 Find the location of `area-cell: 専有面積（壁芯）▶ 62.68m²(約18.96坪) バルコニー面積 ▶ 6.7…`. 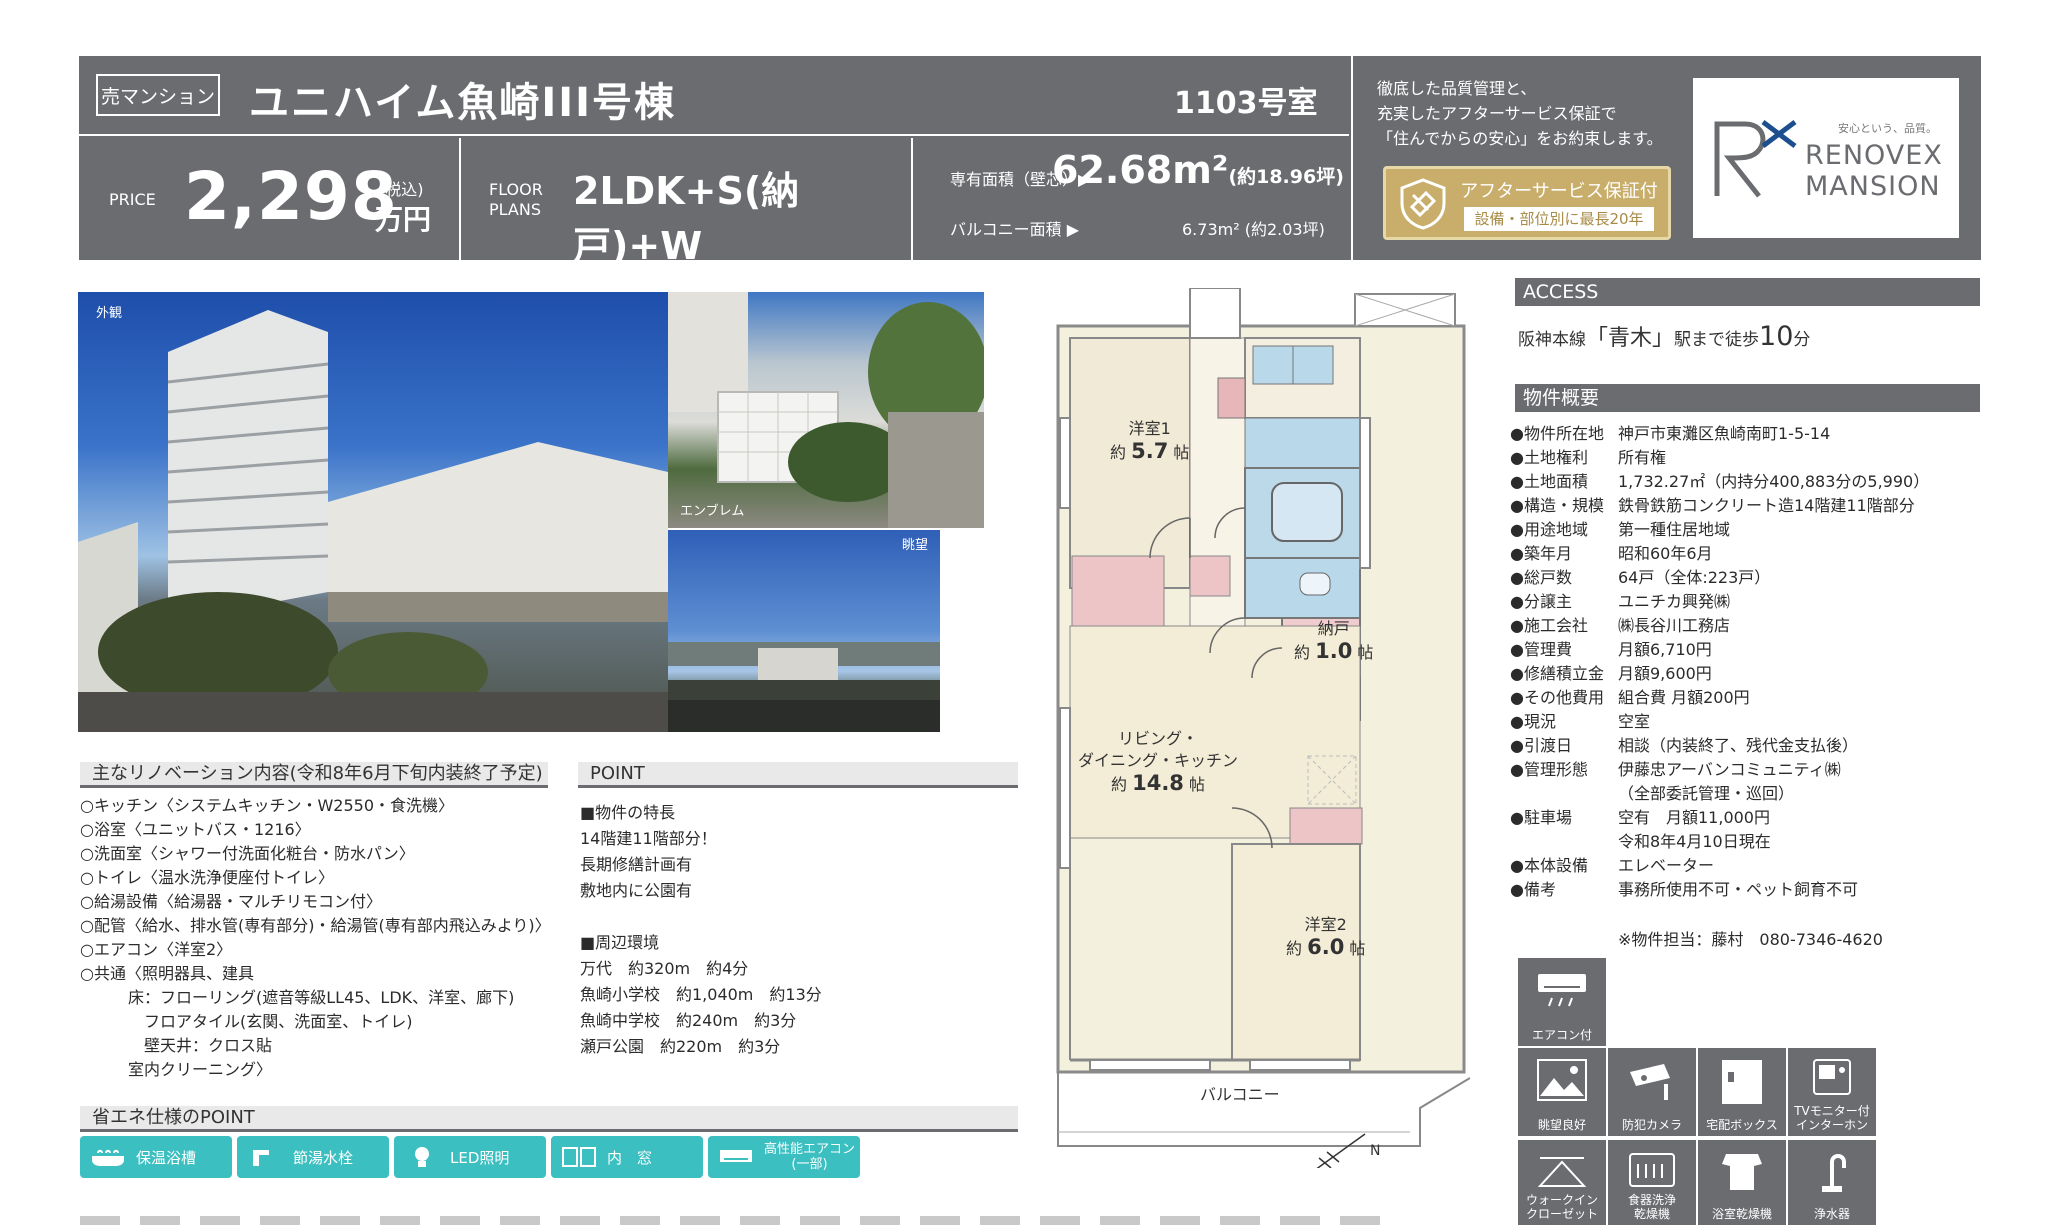

area-cell: 専有面積（壁芯）▶ 62.68m²(約18.96坪) バルコニー面積 ▶ 6.7… is located at coordinates (1132, 199).